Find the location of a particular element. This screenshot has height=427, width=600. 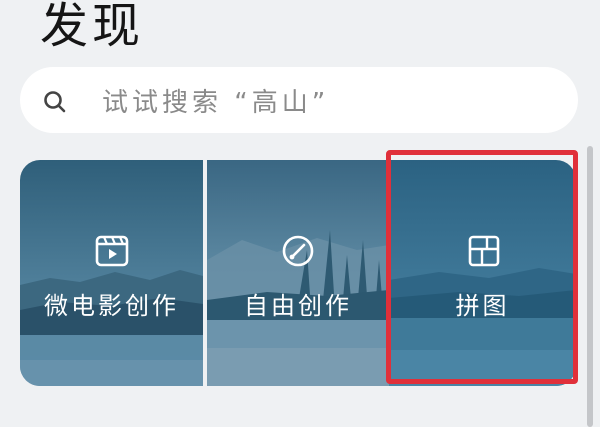

page-title: 发现 is located at coordinates (92, 27).